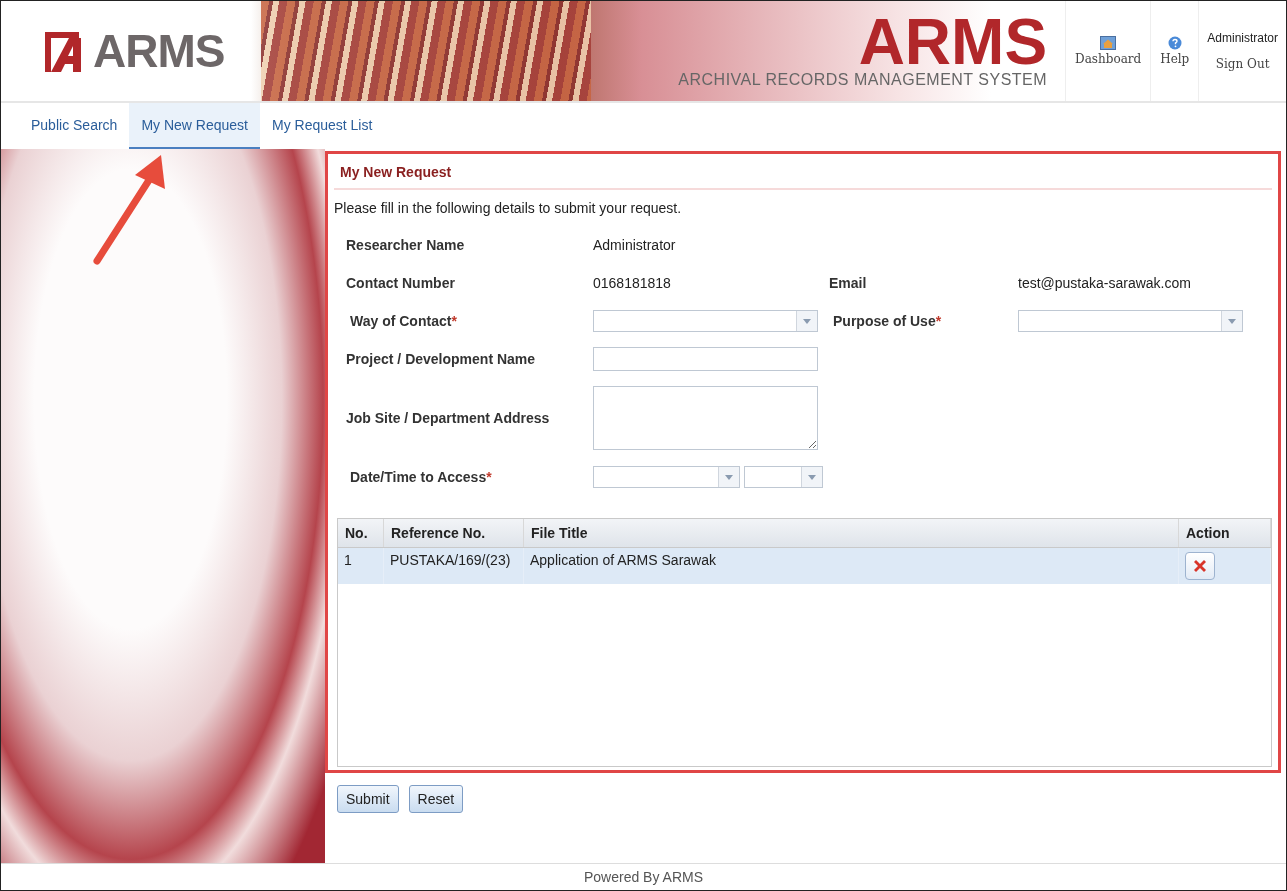  Describe the element at coordinates (436, 799) in the screenshot. I see `form-button: Reset` at that location.